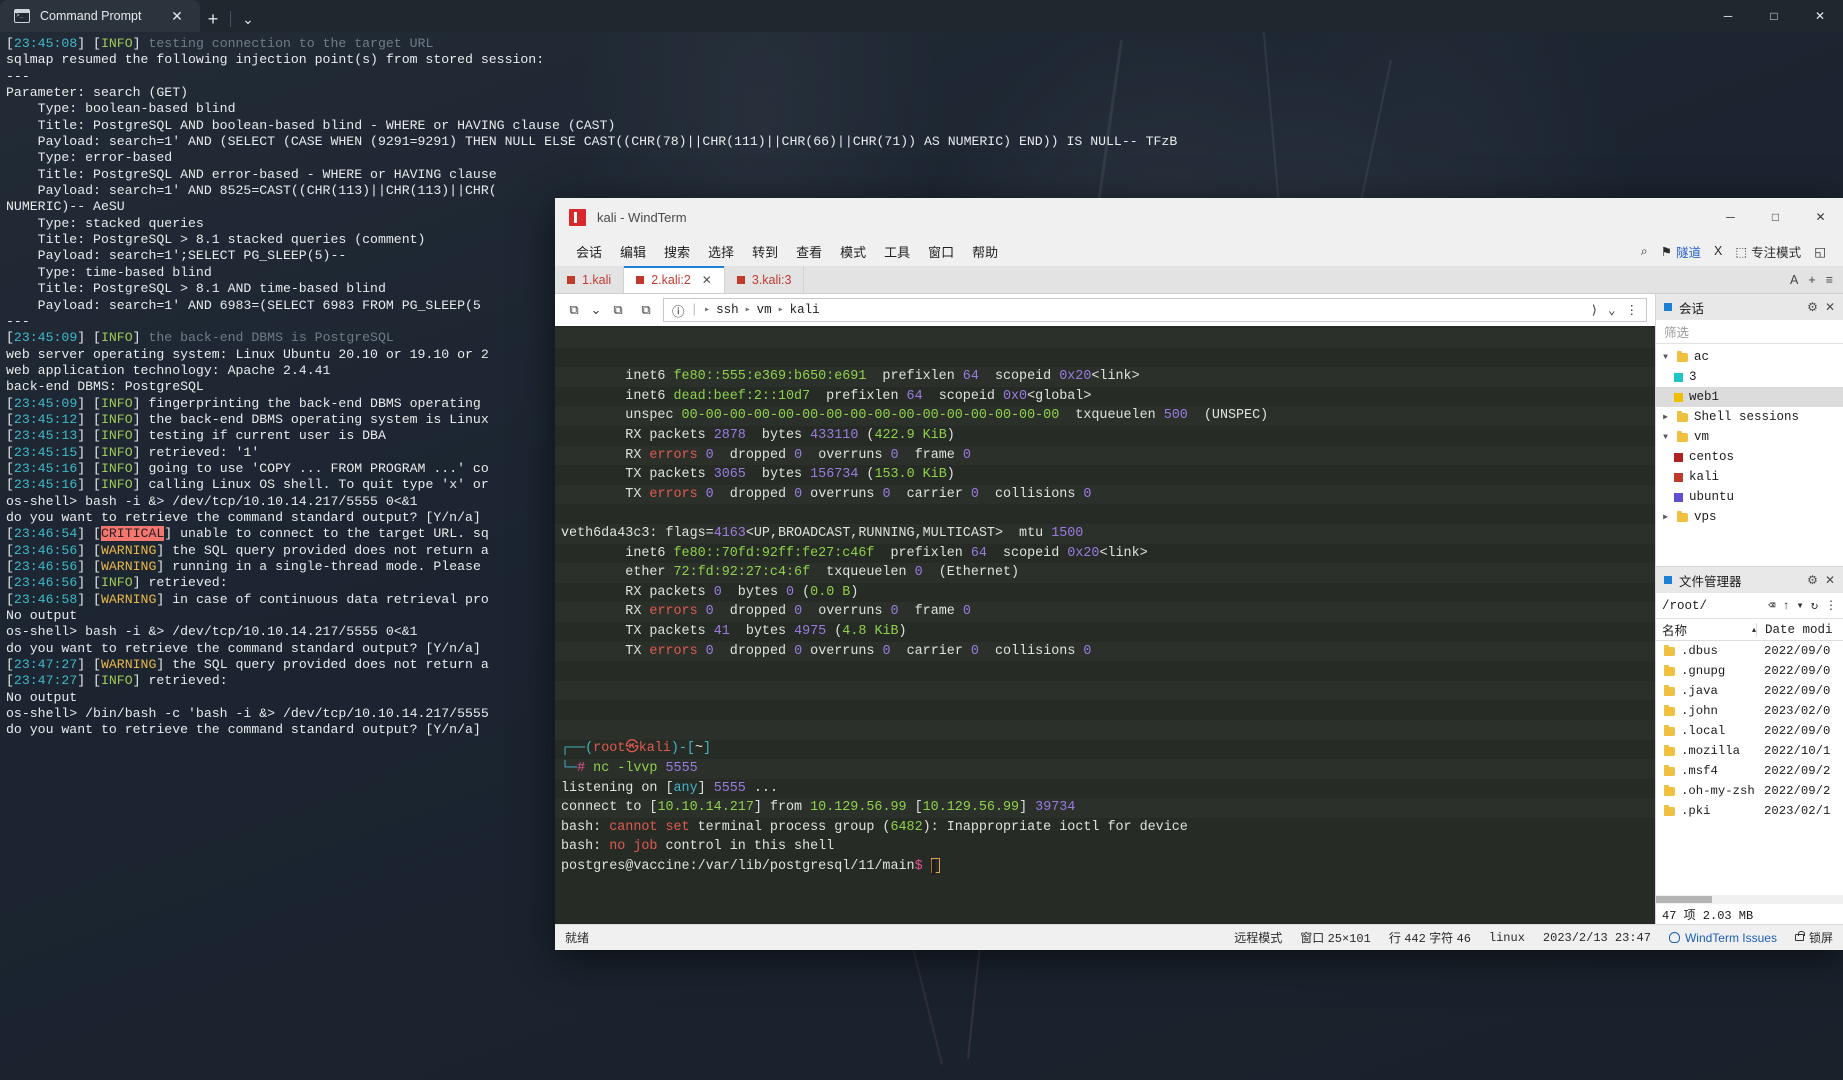 The height and width of the screenshot is (1080, 1843). I want to click on file-manager-column-headers: 名称 ▴ Date modi, so click(1749, 630).